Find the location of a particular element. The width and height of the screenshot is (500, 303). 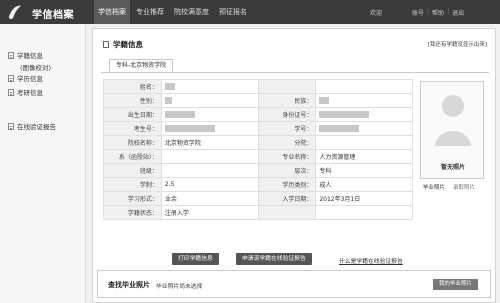

sidebar-item-photo-check: (图像校对) is located at coordinates (35, 67).